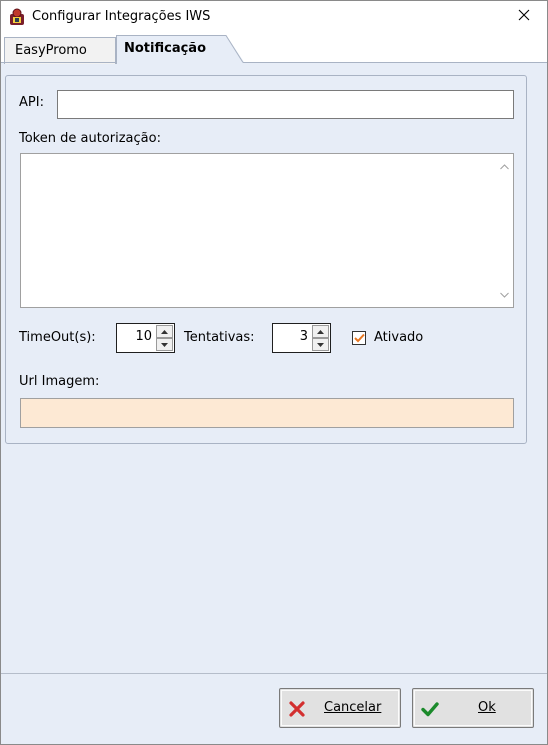 Image resolution: width=548 pixels, height=745 pixels. I want to click on timeout-decrement-button, so click(164, 344).